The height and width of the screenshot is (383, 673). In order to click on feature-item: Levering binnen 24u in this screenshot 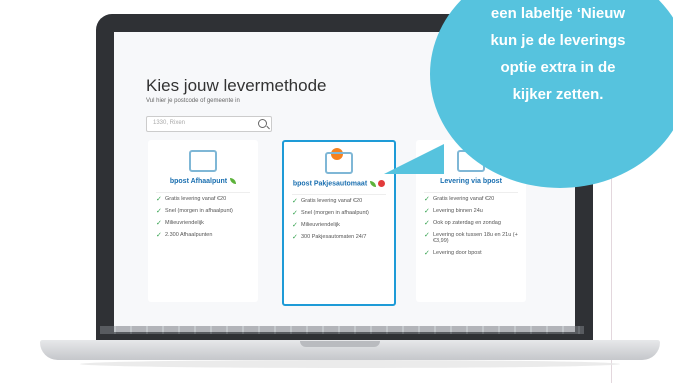, I will do `click(473, 211)`.